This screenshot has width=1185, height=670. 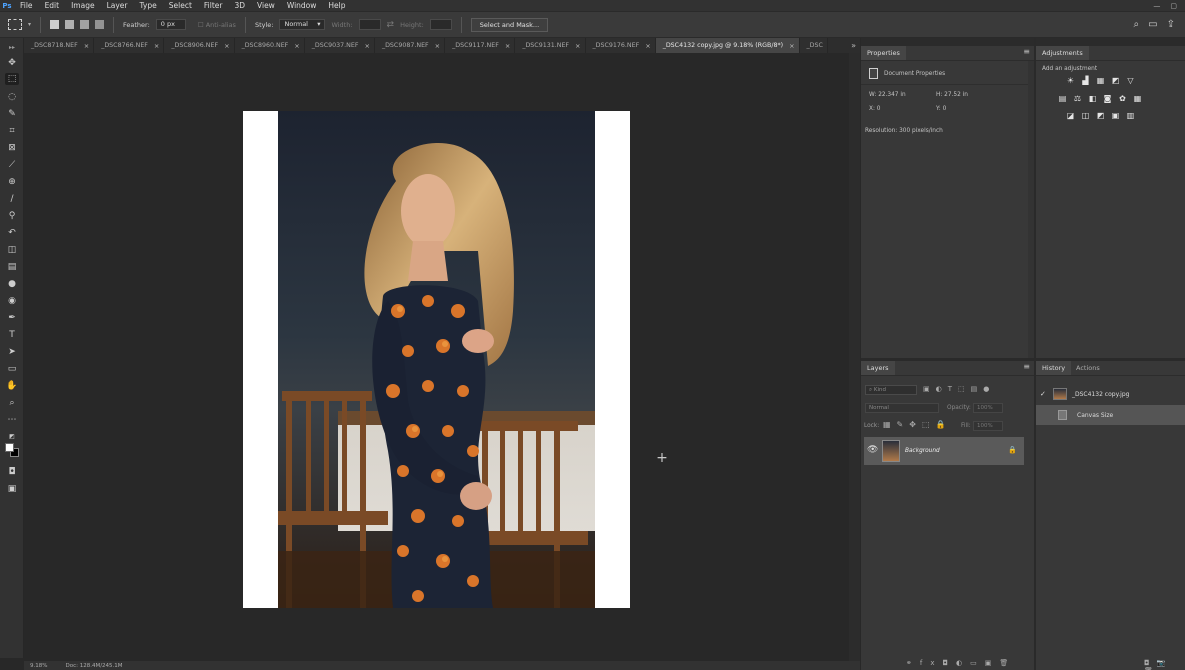 What do you see at coordinates (12, 165) in the screenshot?
I see `eyedropper-tool-icon: ⟋` at bounding box center [12, 165].